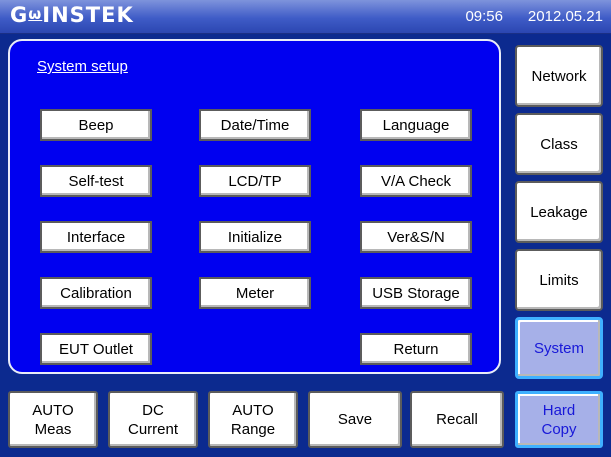 This screenshot has width=611, height=457. I want to click on auto-range-line2: Range, so click(253, 429).